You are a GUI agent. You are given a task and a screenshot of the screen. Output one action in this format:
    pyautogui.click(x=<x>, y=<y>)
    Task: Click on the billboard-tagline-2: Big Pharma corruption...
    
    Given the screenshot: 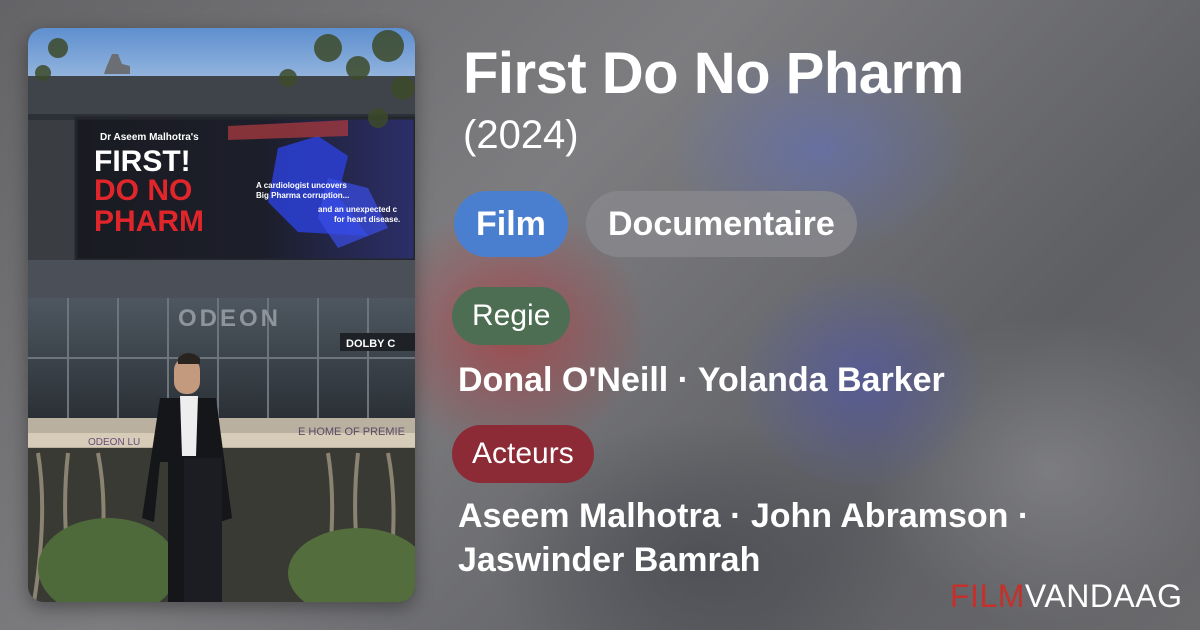 What is the action you would take?
    pyautogui.click(x=302, y=195)
    